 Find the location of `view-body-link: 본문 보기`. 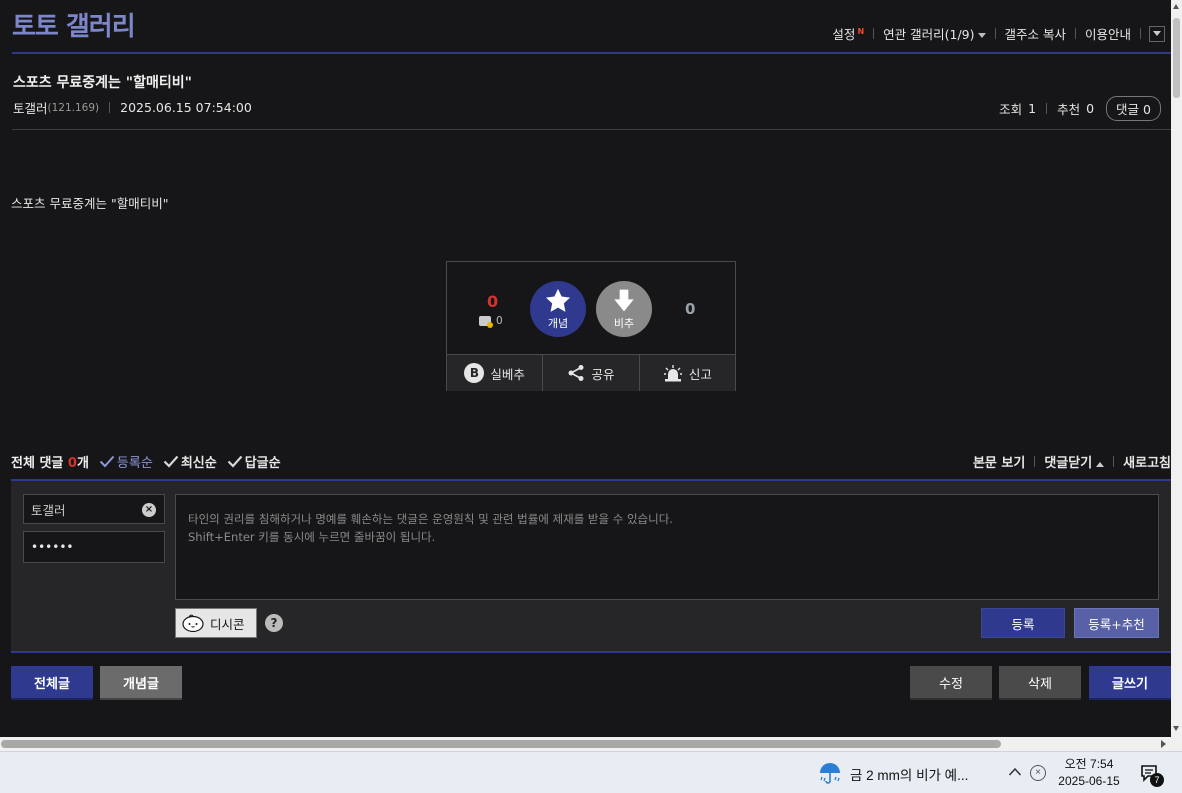

view-body-link: 본문 보기 is located at coordinates (999, 461).